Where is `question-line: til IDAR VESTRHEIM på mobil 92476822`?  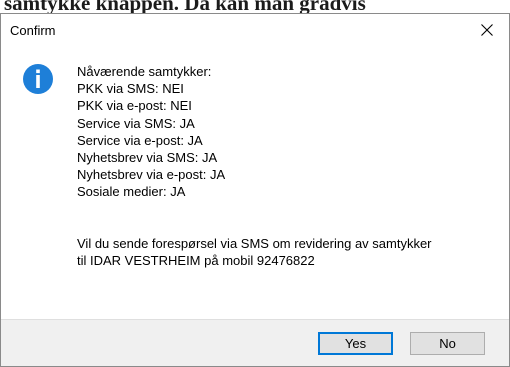
question-line: til IDAR VESTRHEIM på mobil 92476822 is located at coordinates (196, 260).